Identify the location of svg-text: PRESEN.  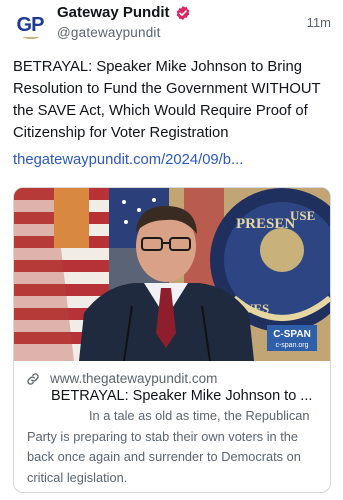
(265, 224).